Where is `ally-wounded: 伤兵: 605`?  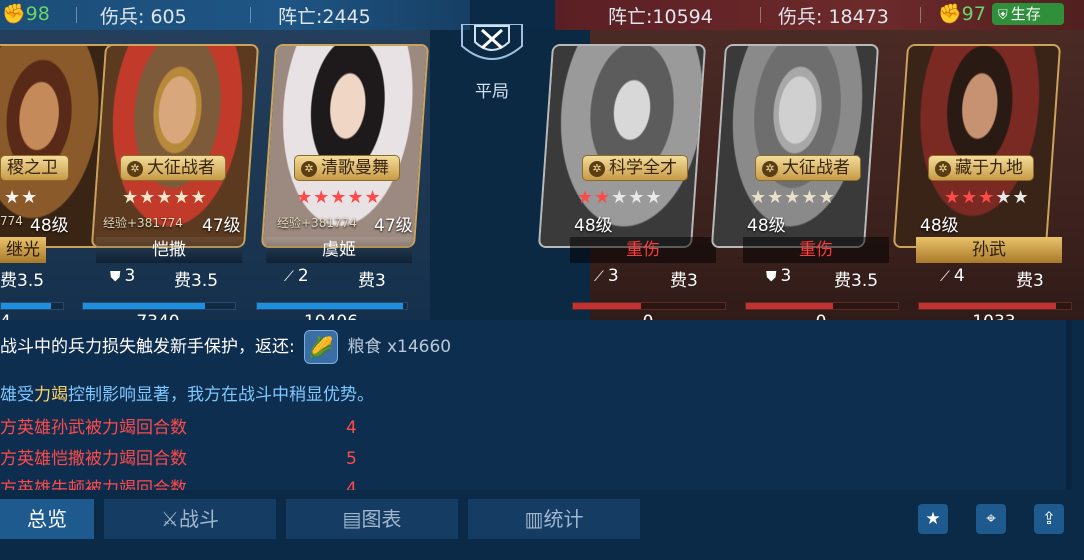 ally-wounded: 伤兵: 605 is located at coordinates (143, 17).